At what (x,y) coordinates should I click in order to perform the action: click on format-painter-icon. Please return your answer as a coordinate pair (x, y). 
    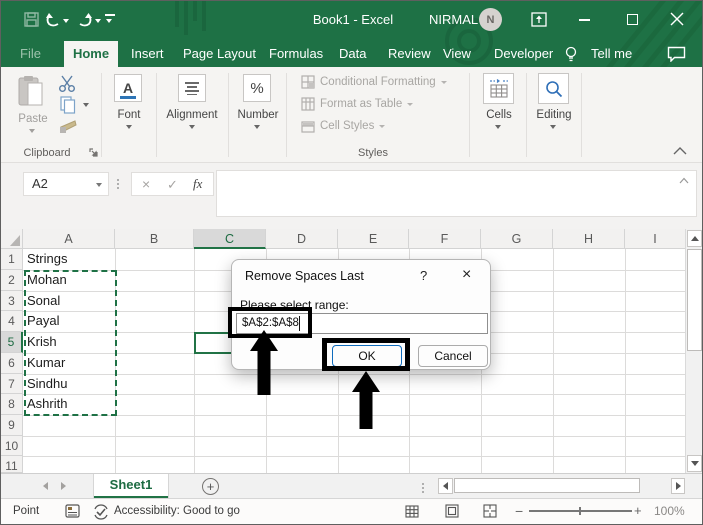
    Looking at the image, I should click on (68, 126).